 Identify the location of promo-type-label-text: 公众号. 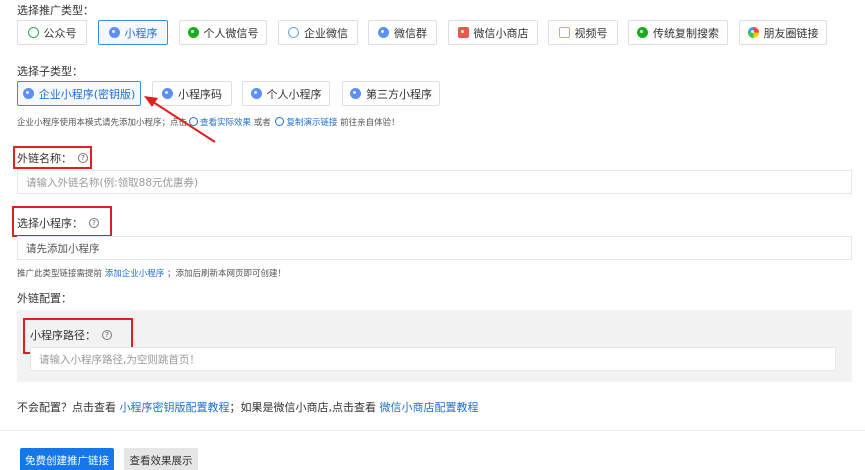
(60, 33).